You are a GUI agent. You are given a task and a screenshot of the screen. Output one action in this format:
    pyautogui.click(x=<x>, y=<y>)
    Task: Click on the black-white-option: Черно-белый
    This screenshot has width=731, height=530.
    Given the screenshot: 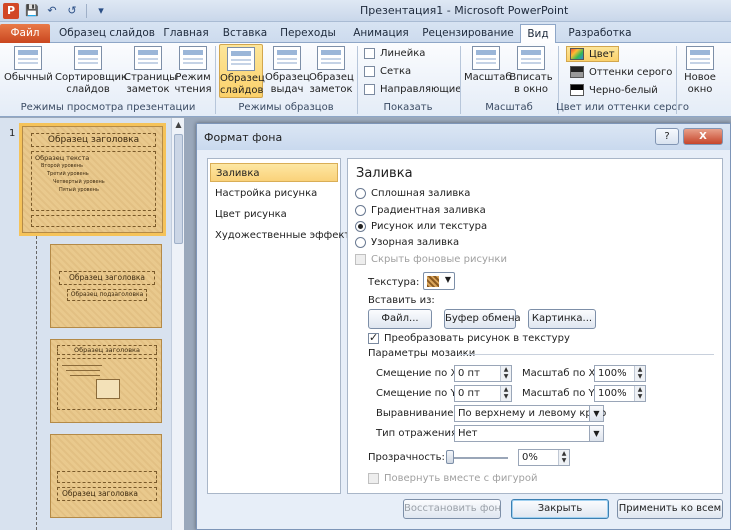 What is the action you would take?
    pyautogui.click(x=614, y=90)
    